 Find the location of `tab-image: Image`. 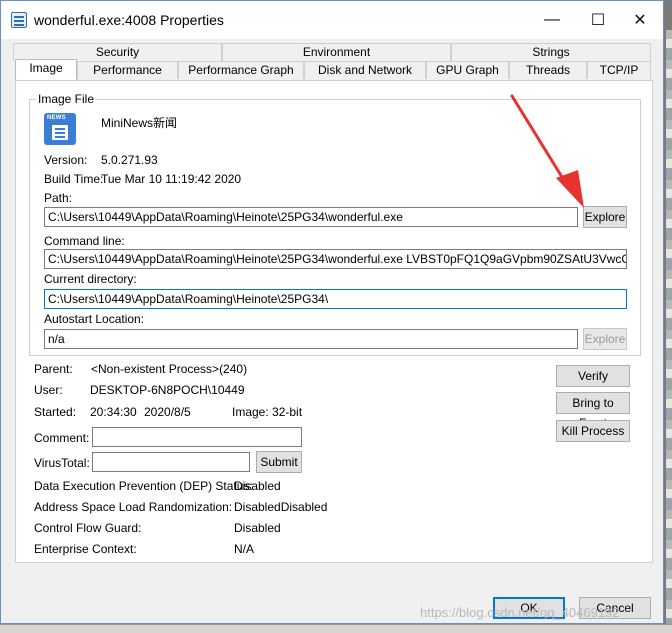

tab-image: Image is located at coordinates (46, 69).